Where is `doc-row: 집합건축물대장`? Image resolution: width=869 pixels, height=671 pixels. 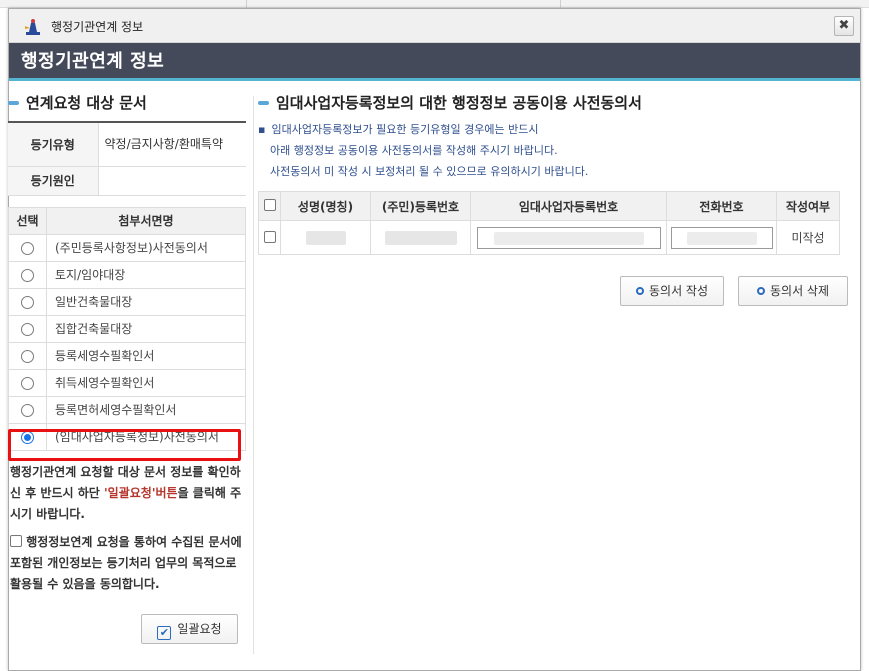 doc-row: 집합건축물대장 is located at coordinates (127, 328).